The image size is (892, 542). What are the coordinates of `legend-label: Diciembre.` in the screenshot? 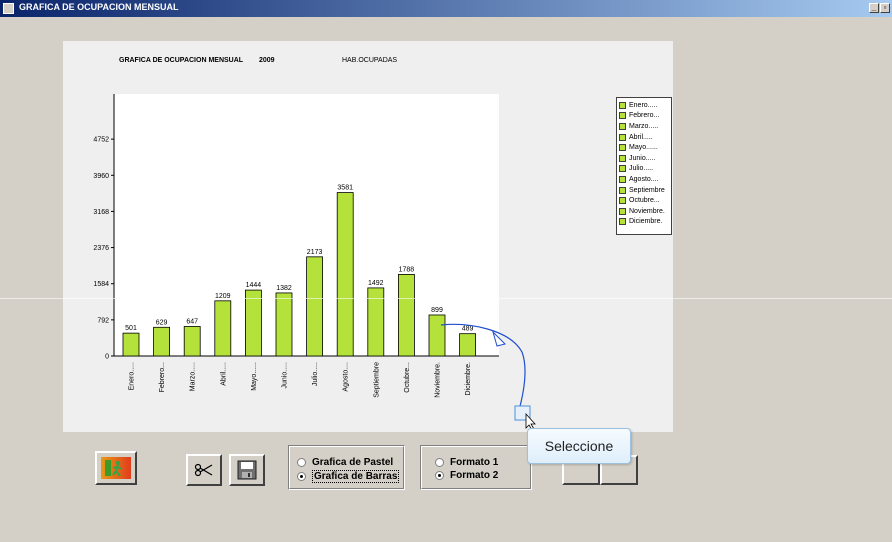 It's located at (646, 222).